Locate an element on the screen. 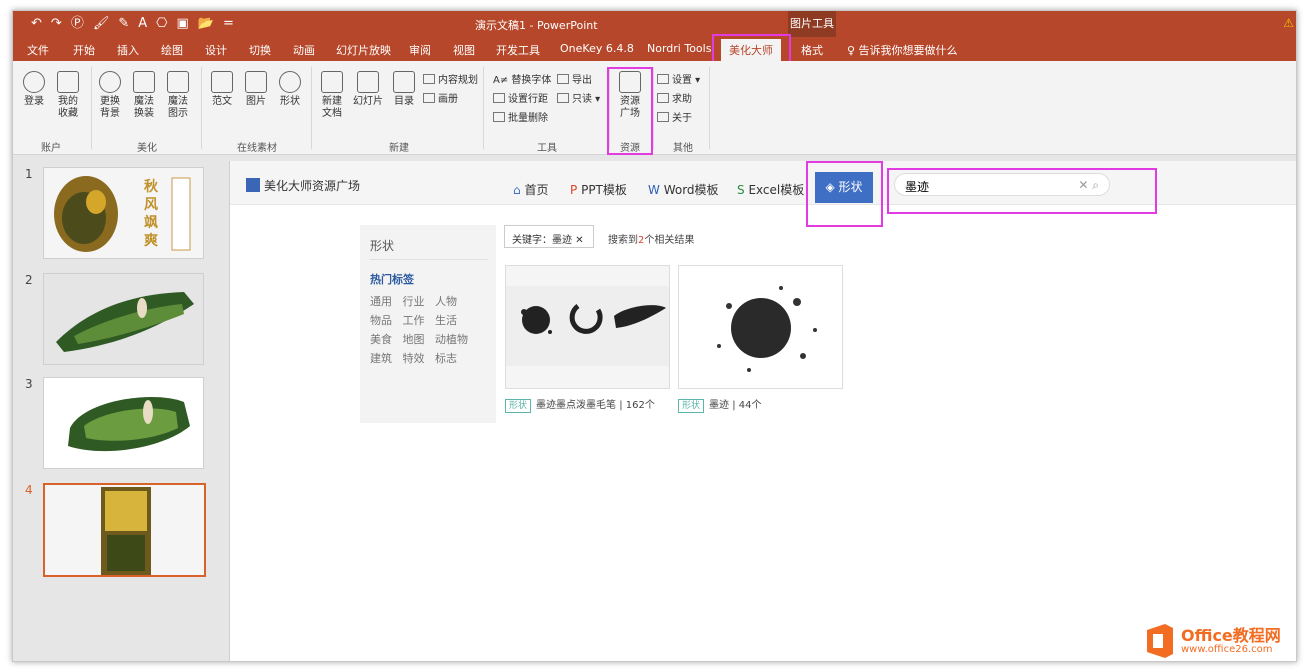 This screenshot has height=671, width=1306. tab-slideshow: 幻灯片放映 is located at coordinates (363, 50).